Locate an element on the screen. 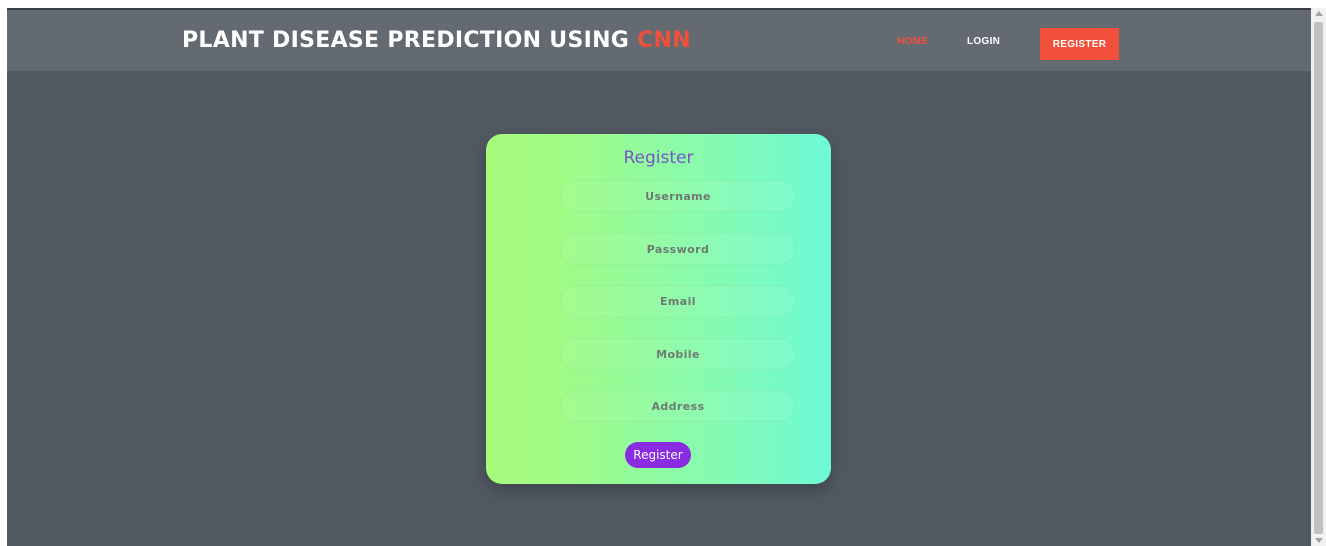 This screenshot has width=1326, height=546. email-input is located at coordinates (678, 301).